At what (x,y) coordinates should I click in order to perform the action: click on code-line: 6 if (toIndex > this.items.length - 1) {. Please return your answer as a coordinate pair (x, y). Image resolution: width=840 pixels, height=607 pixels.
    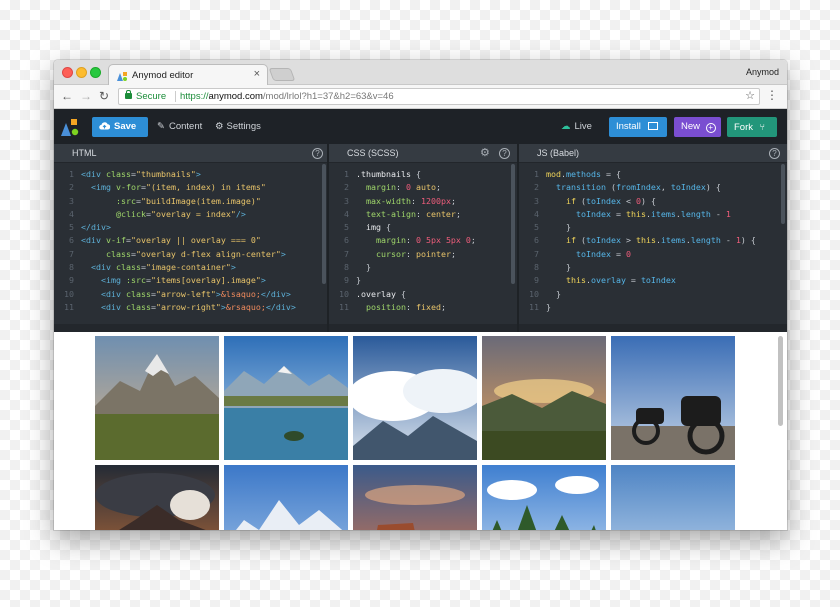
    Looking at the image, I should click on (653, 240).